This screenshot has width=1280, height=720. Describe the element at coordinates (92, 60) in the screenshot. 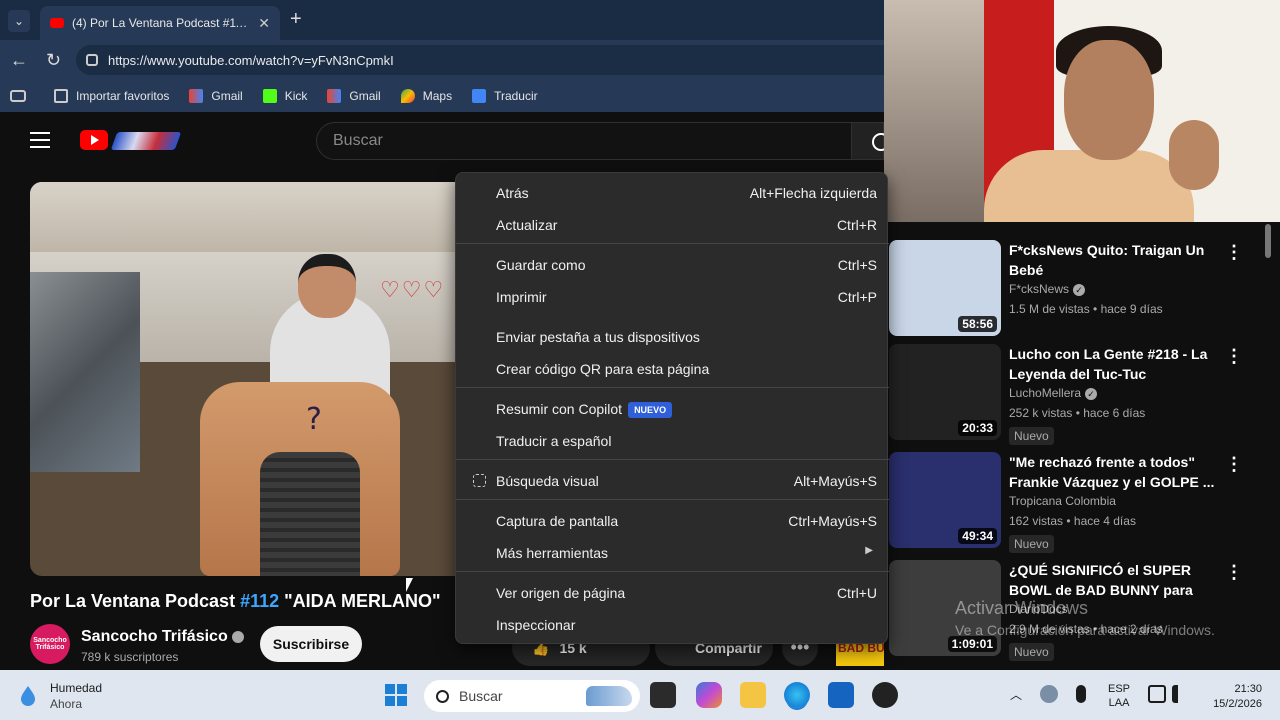

I see `site-info-icon` at that location.